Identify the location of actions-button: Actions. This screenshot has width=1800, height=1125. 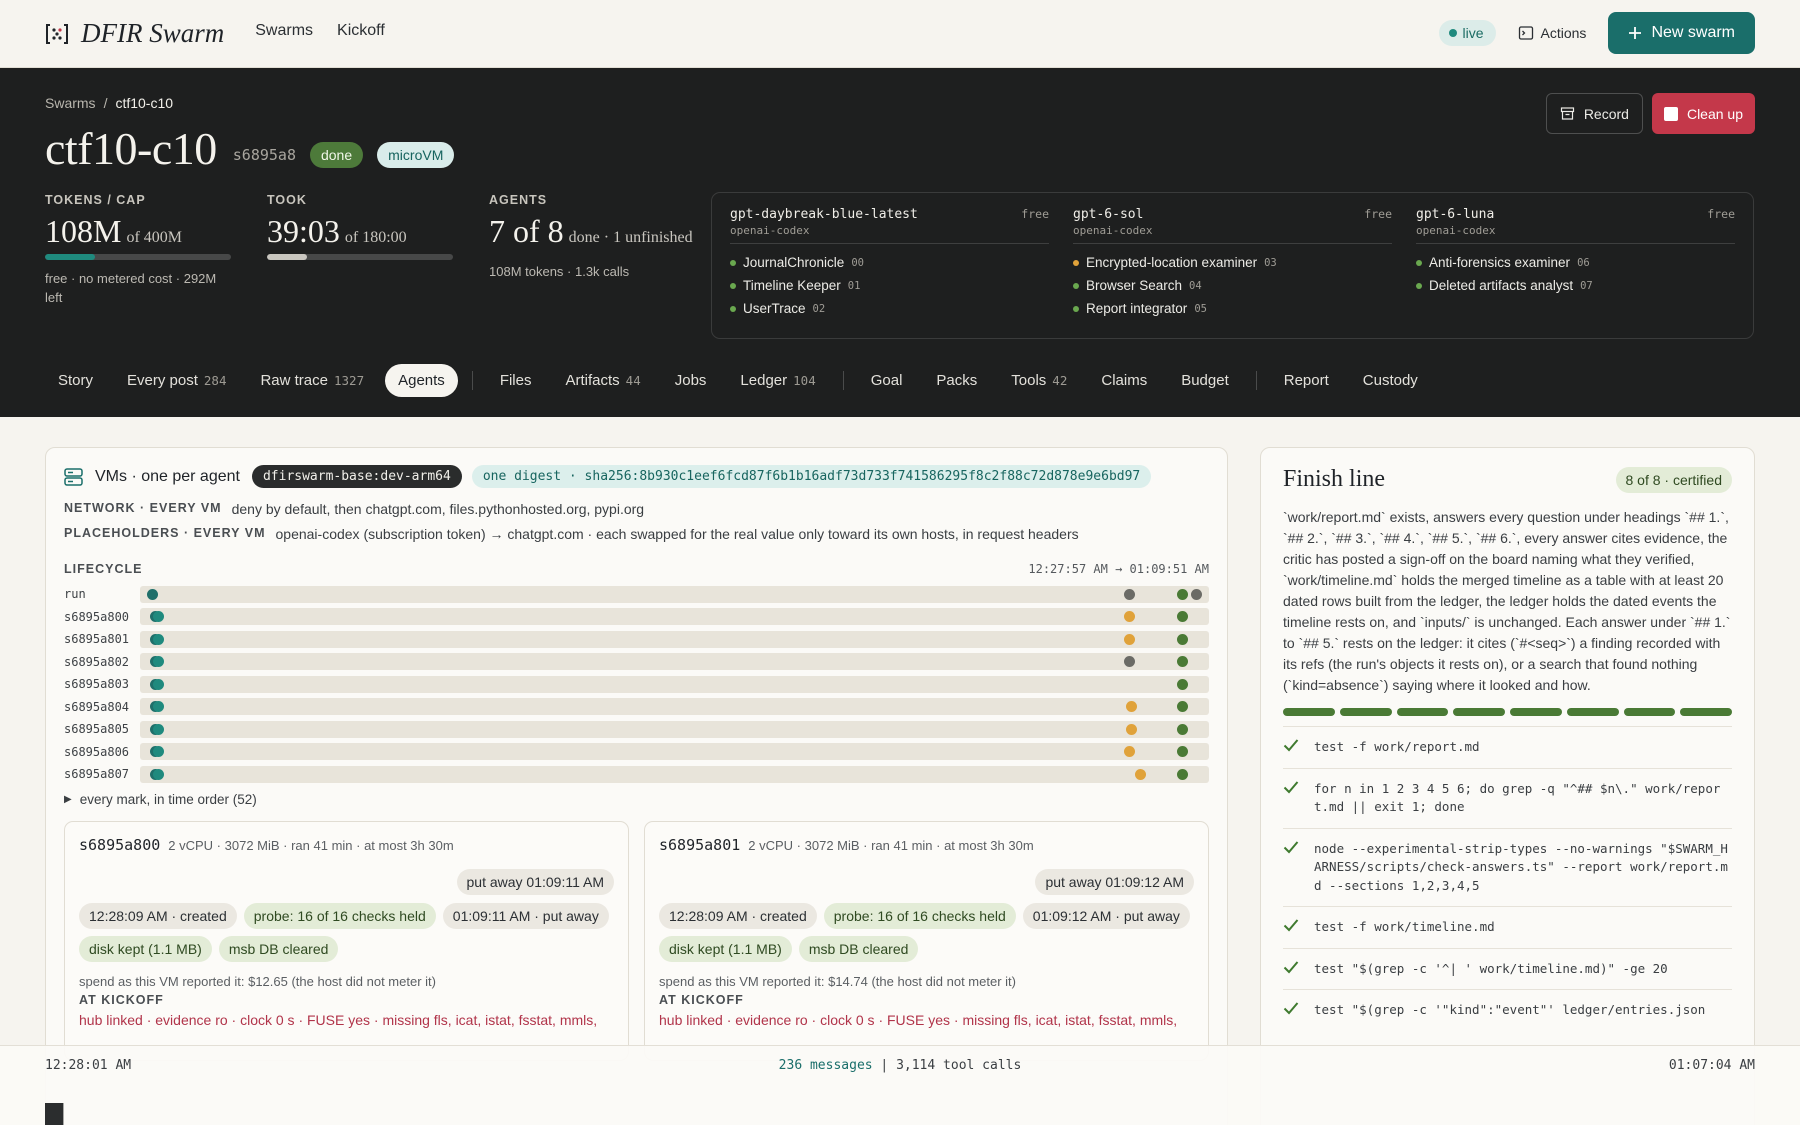
(1552, 33).